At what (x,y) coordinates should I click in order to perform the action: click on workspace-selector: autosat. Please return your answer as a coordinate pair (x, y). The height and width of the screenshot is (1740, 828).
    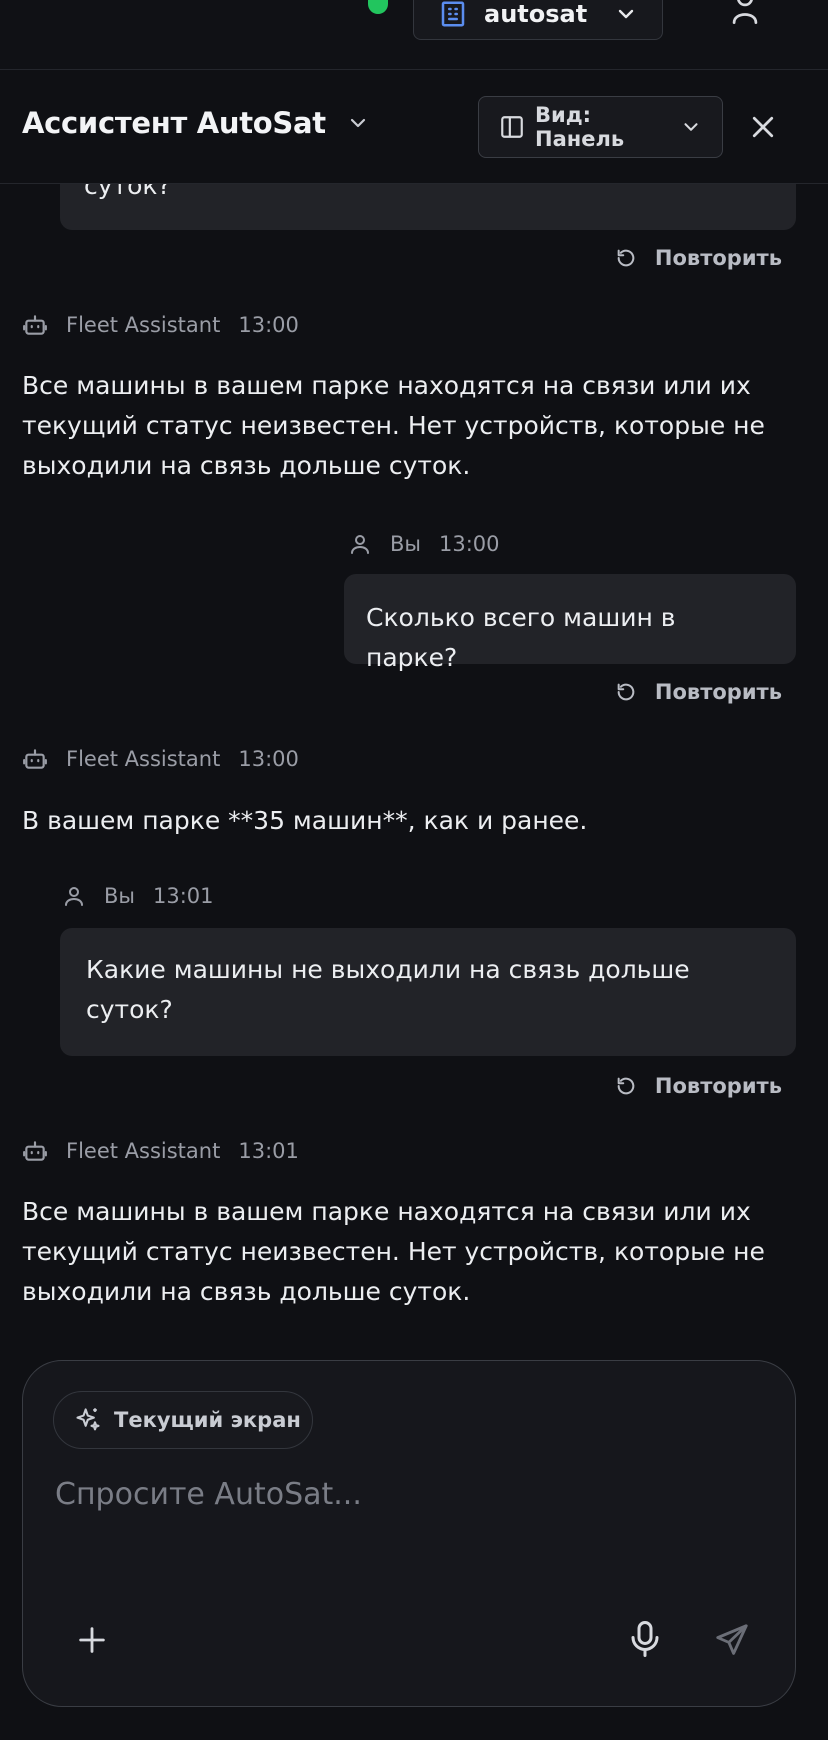
    Looking at the image, I should click on (538, 20).